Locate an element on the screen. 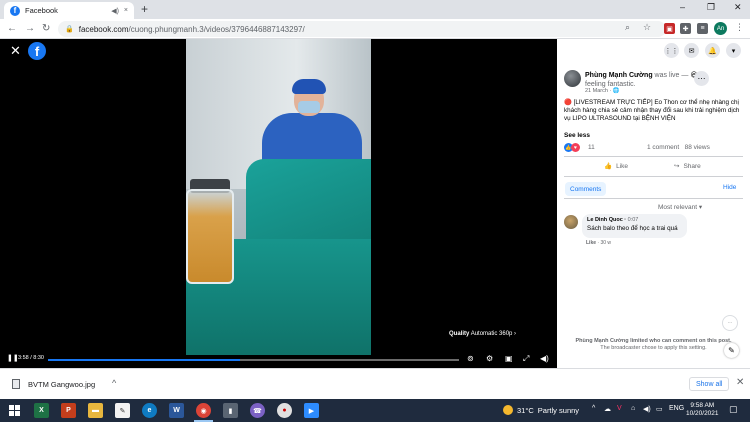 This screenshot has width=750, height=422. url-host: facebook.com is located at coordinates (103, 29).